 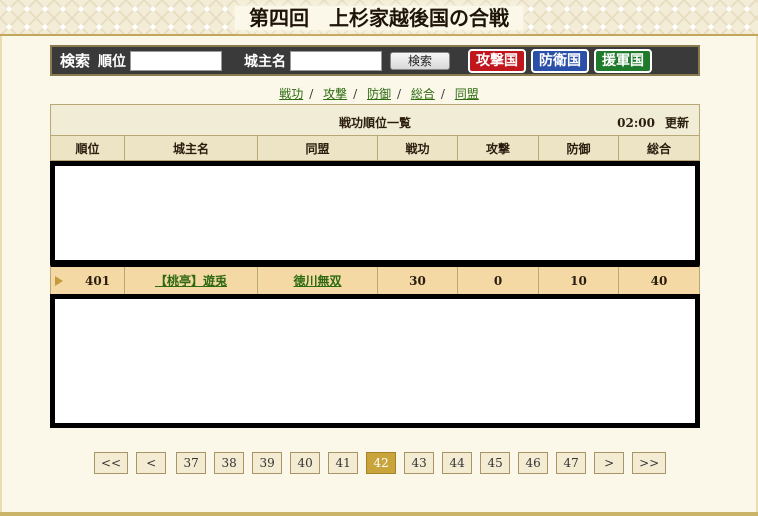 I want to click on tab-attack: 攻撃, so click(x=335, y=94).